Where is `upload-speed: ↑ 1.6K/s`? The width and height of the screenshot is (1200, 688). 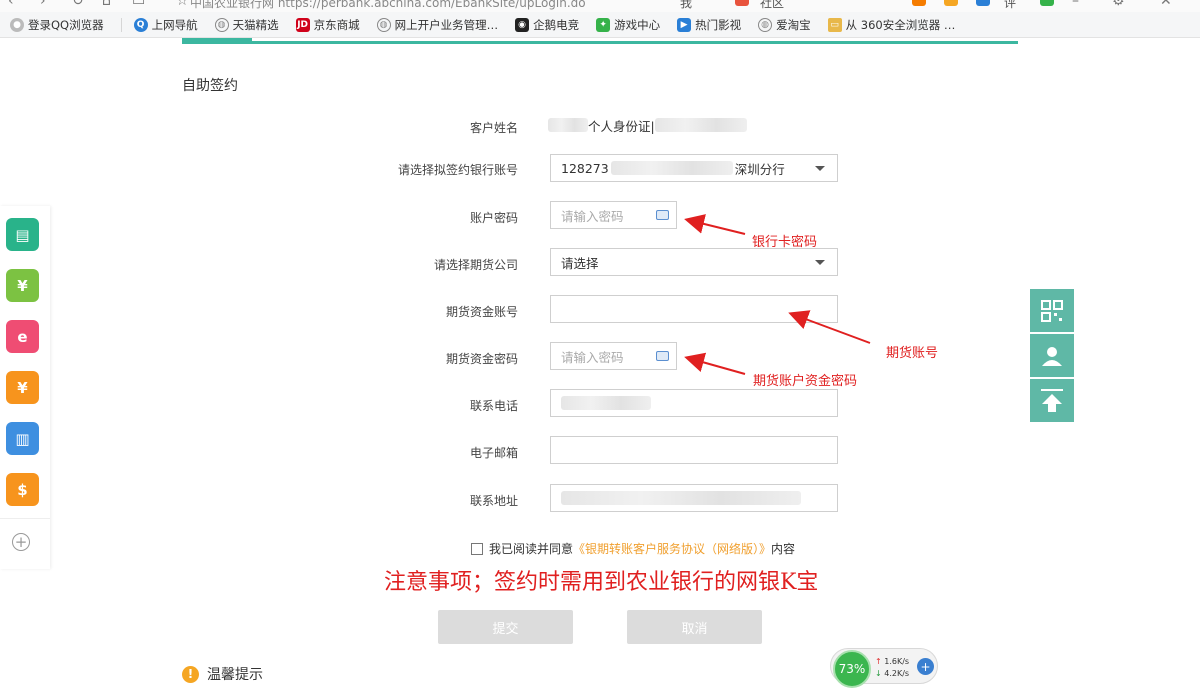
upload-speed: ↑ 1.6K/s is located at coordinates (892, 661).